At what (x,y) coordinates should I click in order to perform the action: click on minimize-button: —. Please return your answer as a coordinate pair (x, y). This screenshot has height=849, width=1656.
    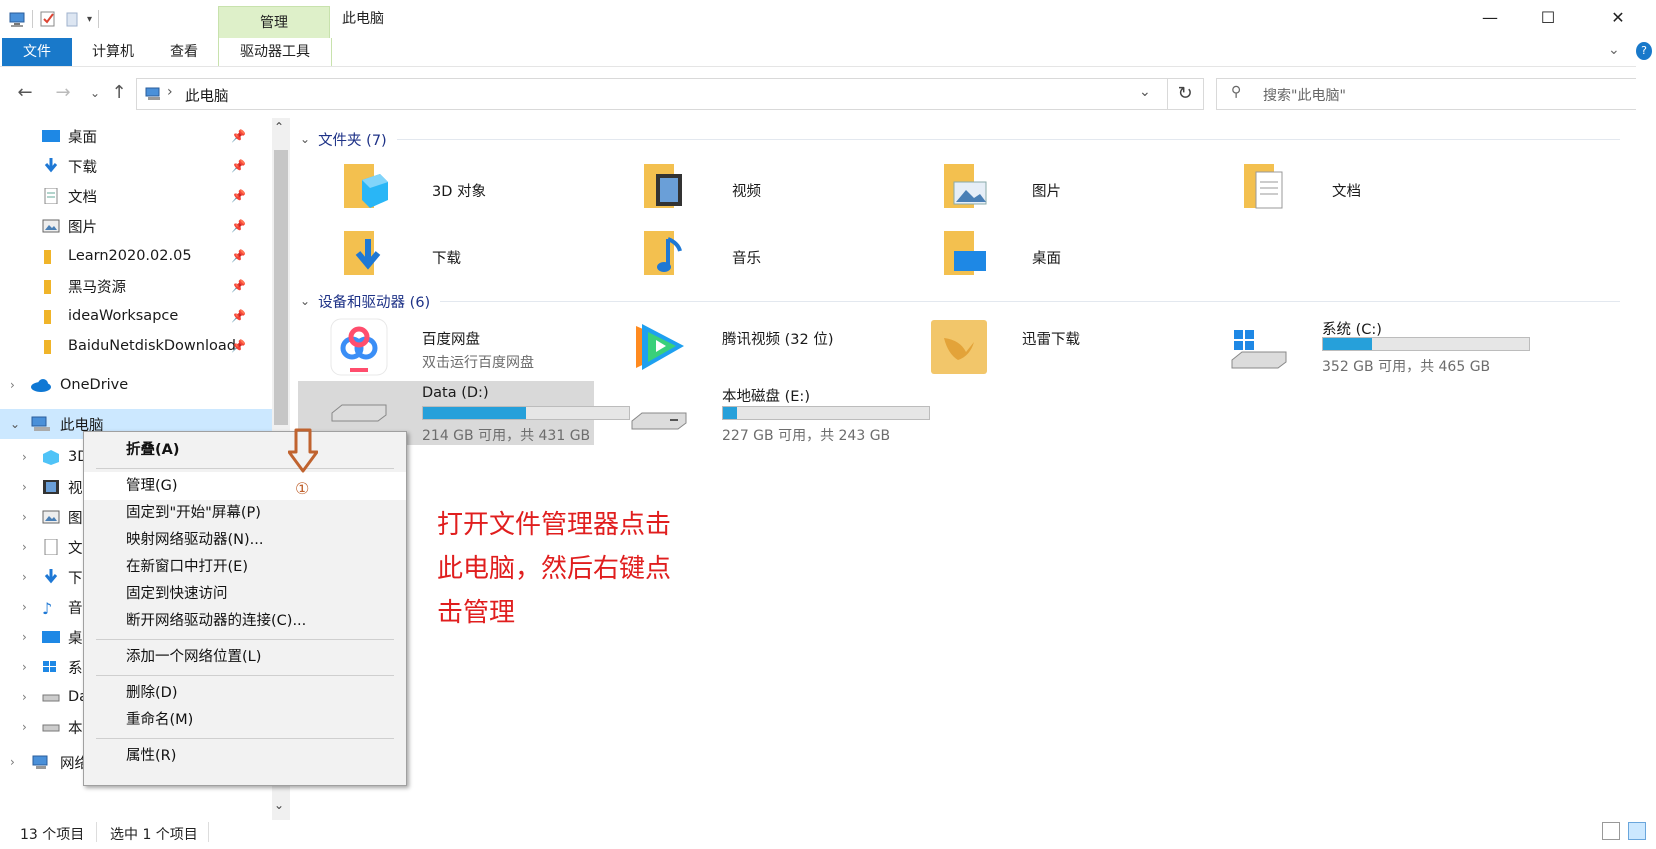
    Looking at the image, I should click on (1490, 18).